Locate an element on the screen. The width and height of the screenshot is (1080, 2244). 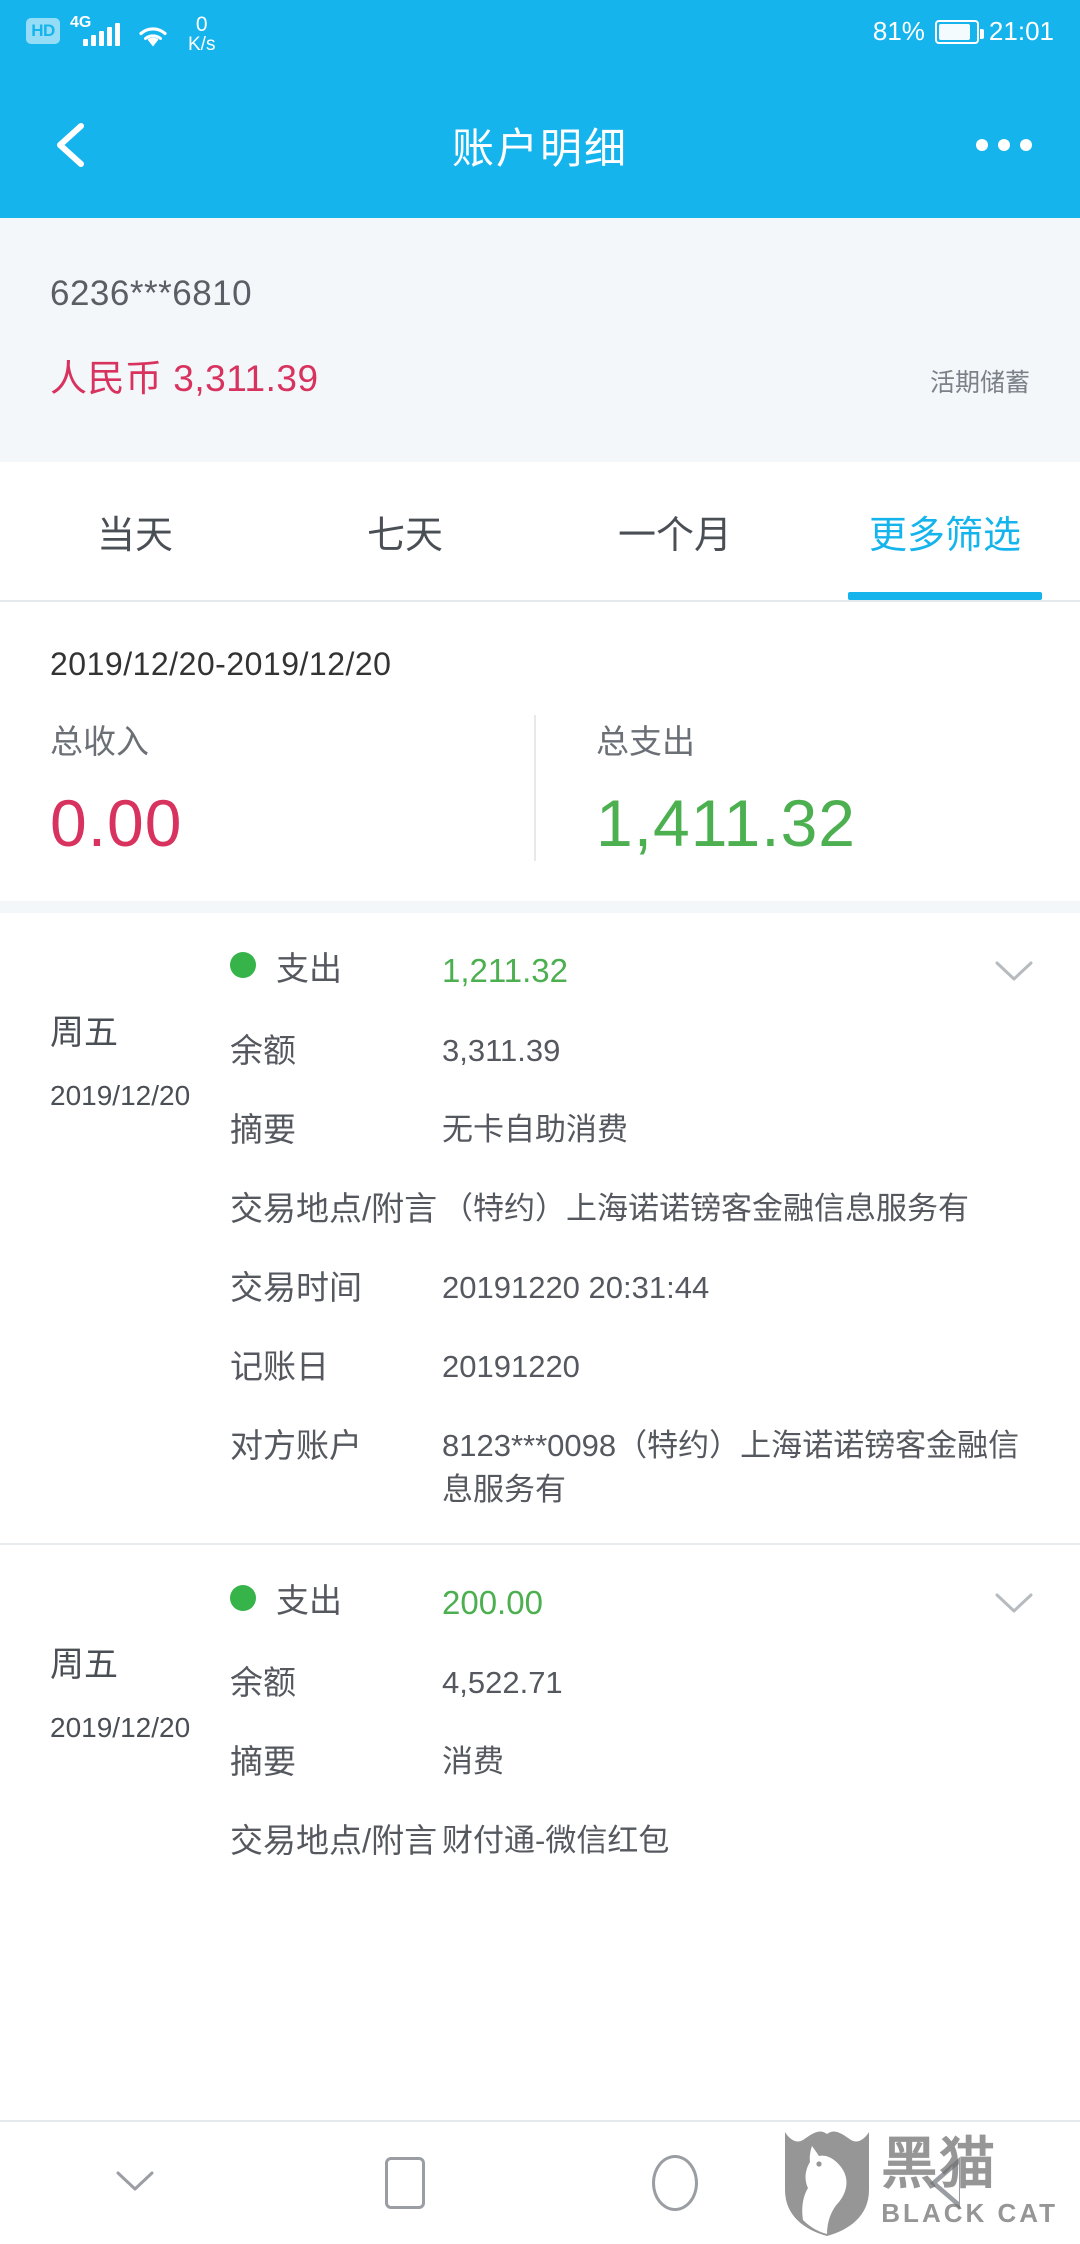
list-item: 余额 4,522.71 is located at coordinates (633, 1683).